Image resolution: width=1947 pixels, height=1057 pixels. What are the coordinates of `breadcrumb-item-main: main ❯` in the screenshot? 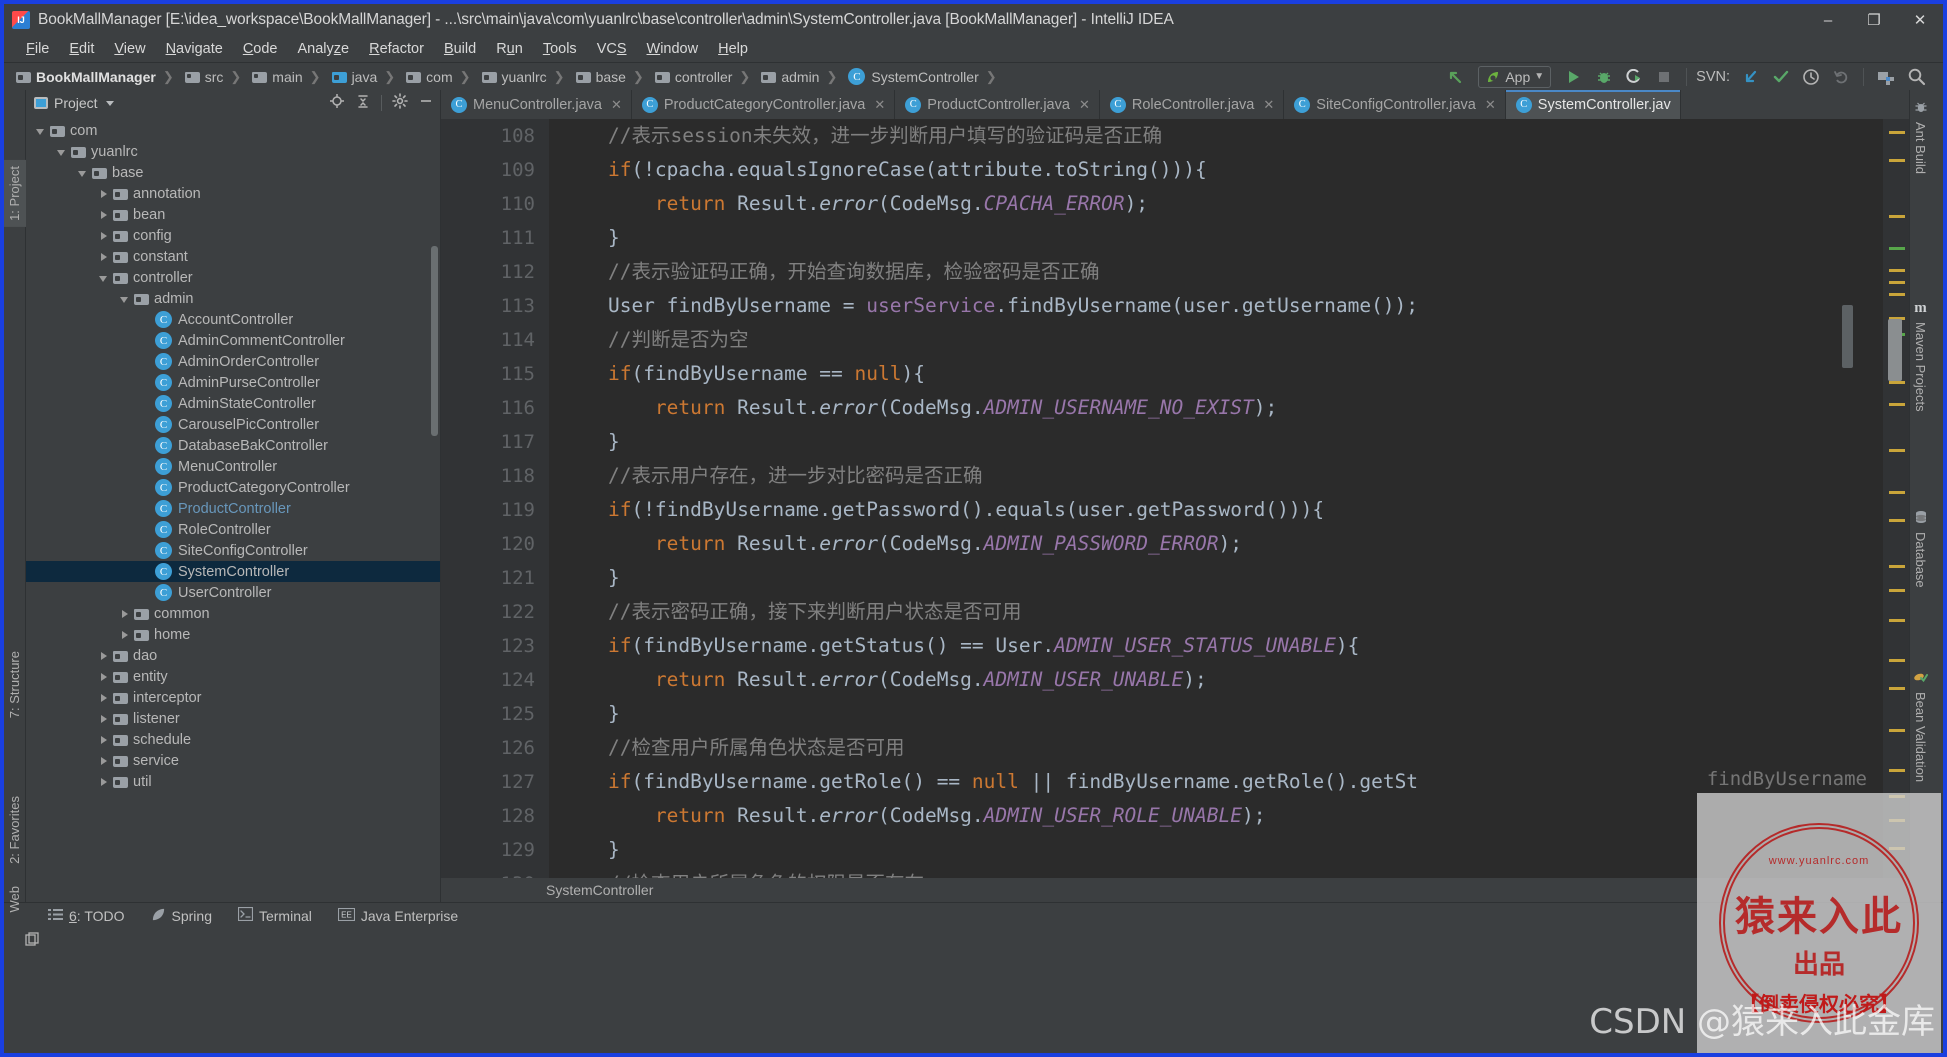 It's located at (289, 77).